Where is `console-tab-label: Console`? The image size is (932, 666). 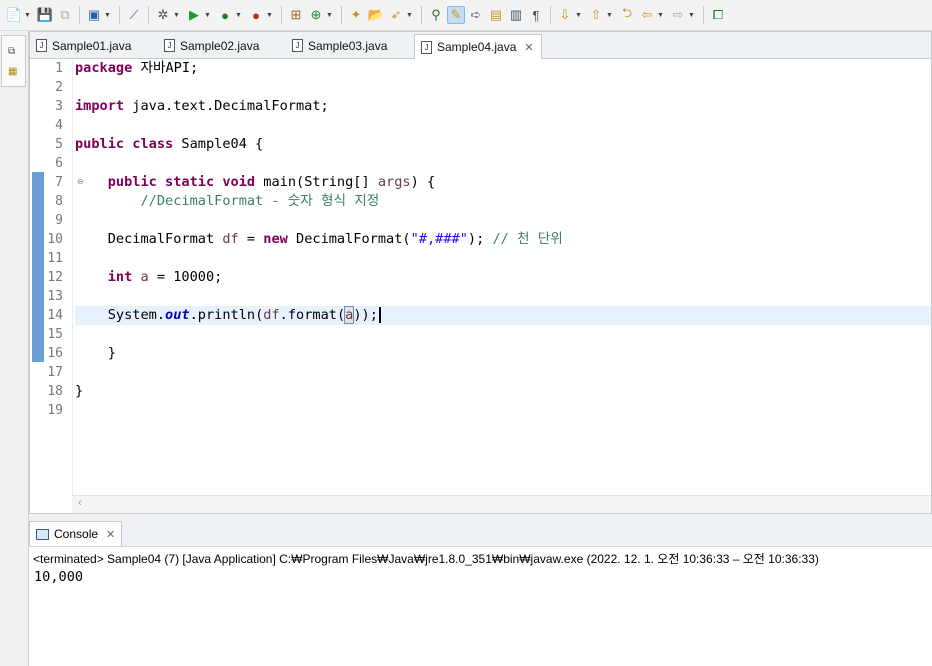 console-tab-label: Console is located at coordinates (76, 534).